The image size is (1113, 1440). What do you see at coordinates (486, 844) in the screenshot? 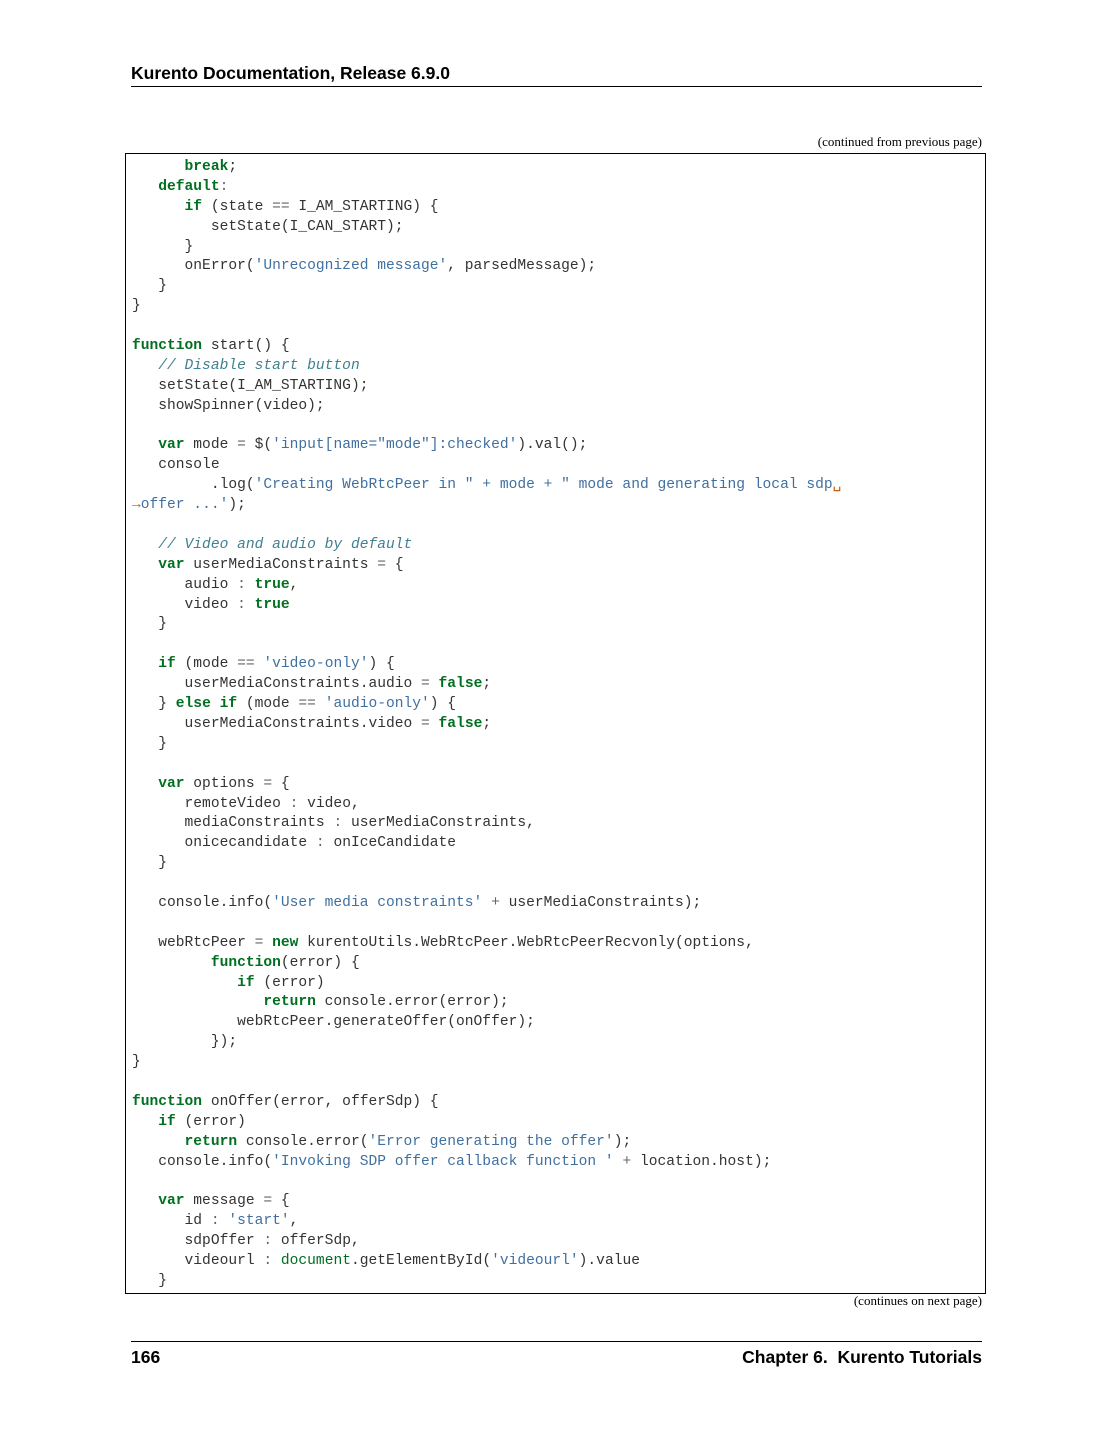
I see `code-line: onicecandidate : onIceCandidate` at bounding box center [486, 844].